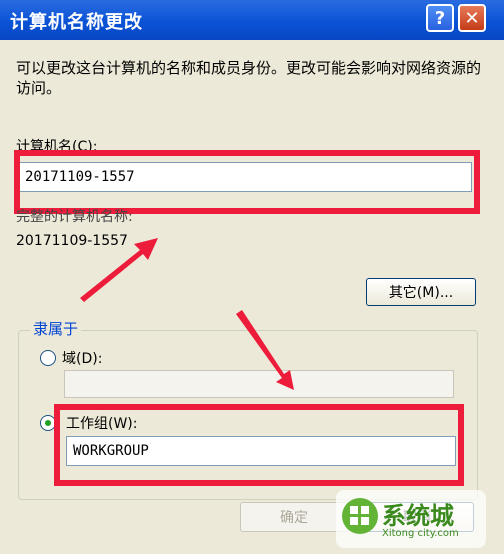  Describe the element at coordinates (420, 533) in the screenshot. I see `watermark-sub: Xitong city.com` at that location.